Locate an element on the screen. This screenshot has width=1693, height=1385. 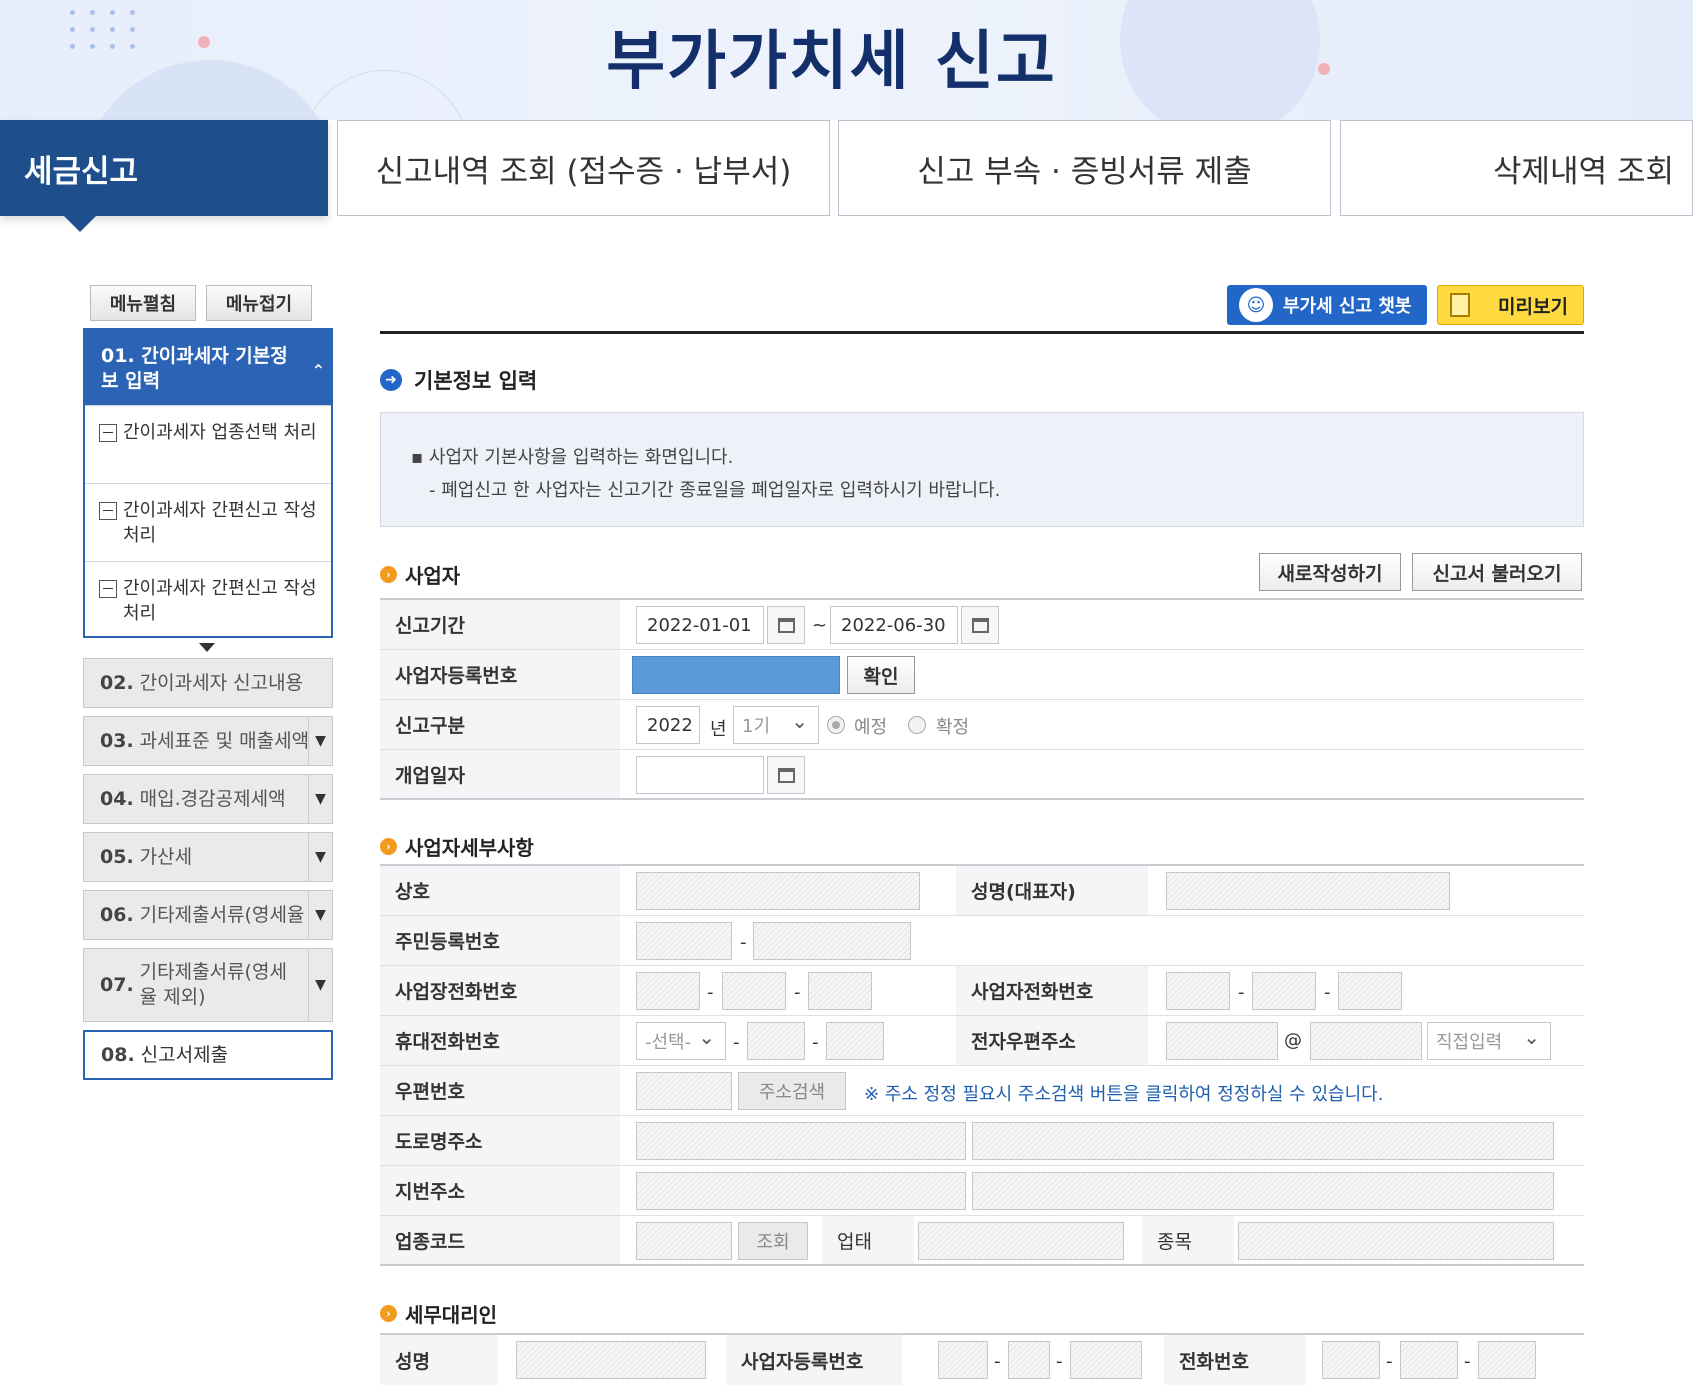
step-1-header: 01. 간이과세자 기본정보 입력 ⌃ is located at coordinates (208, 367).